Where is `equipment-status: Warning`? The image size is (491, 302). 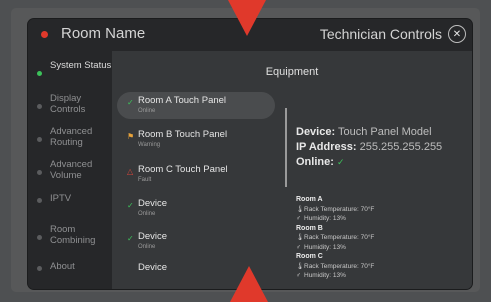 equipment-status: Warning is located at coordinates (149, 145).